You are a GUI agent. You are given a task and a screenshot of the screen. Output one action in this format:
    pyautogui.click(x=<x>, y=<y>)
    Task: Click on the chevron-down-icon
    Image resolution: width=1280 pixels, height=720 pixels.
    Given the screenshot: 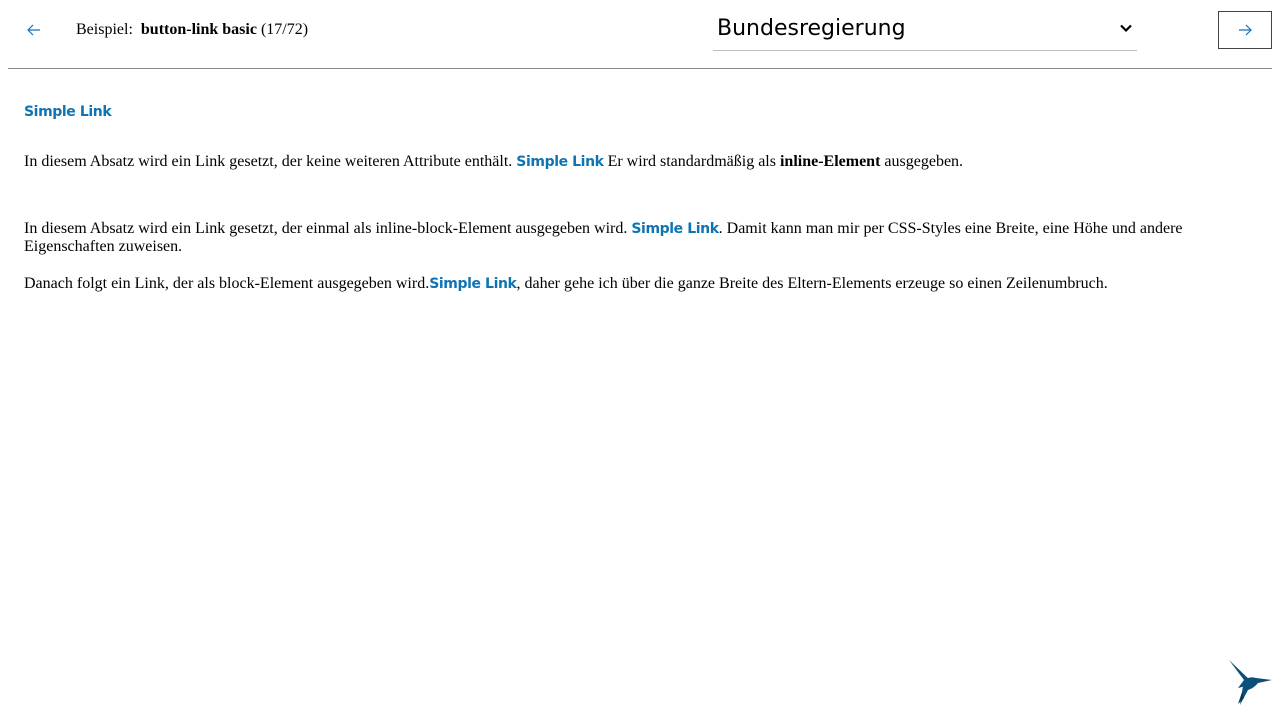 What is the action you would take?
    pyautogui.click(x=1126, y=28)
    